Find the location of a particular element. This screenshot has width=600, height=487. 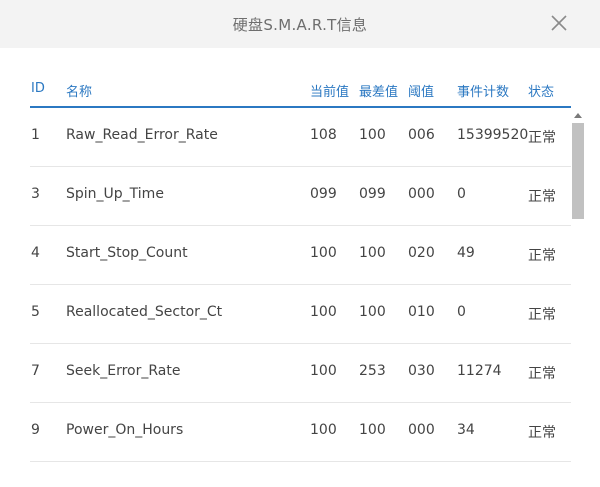

scrollbar-thumb is located at coordinates (578, 171).